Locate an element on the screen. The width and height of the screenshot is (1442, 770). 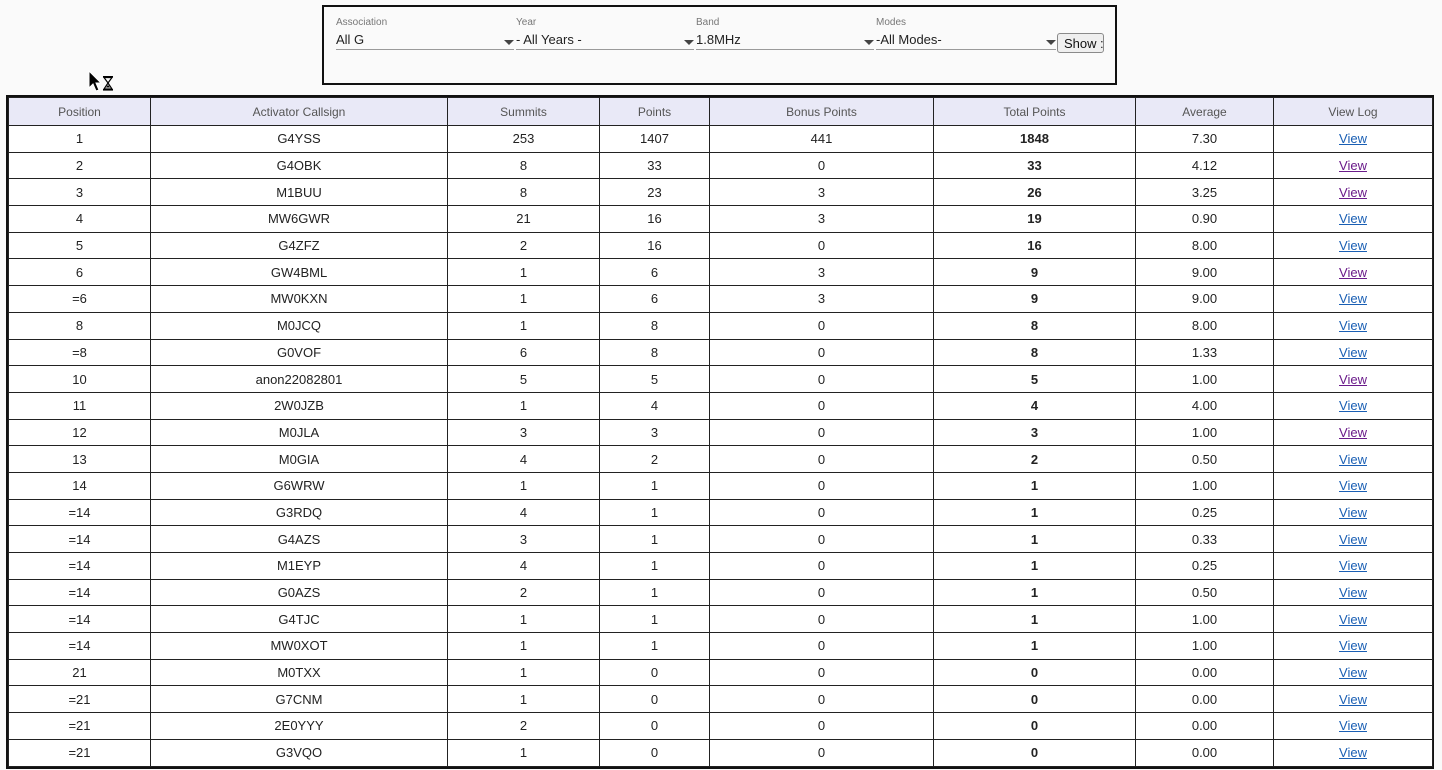
show-button: Show is located at coordinates (1080, 43).